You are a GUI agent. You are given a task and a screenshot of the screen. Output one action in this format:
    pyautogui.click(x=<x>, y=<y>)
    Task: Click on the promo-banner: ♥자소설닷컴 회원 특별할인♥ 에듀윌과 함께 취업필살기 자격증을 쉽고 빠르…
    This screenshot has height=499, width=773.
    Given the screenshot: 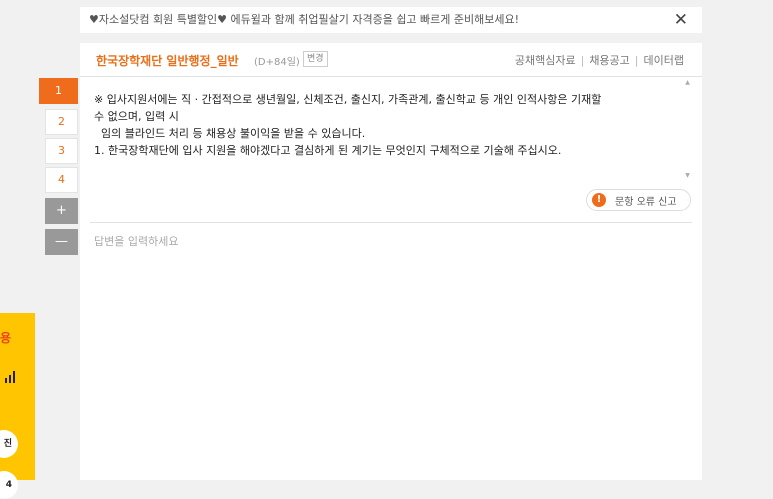 What is the action you would take?
    pyautogui.click(x=391, y=20)
    